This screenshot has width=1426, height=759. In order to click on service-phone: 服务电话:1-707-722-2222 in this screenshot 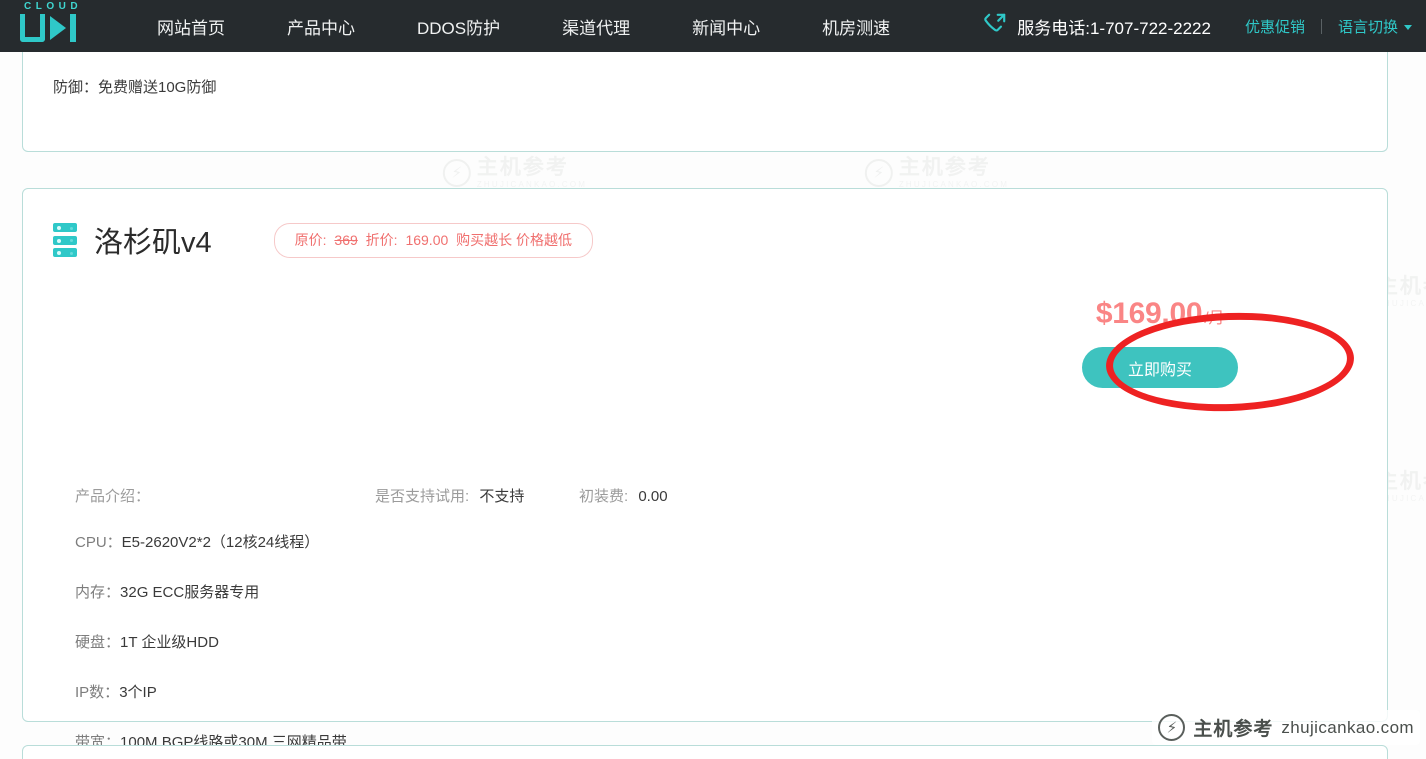, I will do `click(1096, 26)`.